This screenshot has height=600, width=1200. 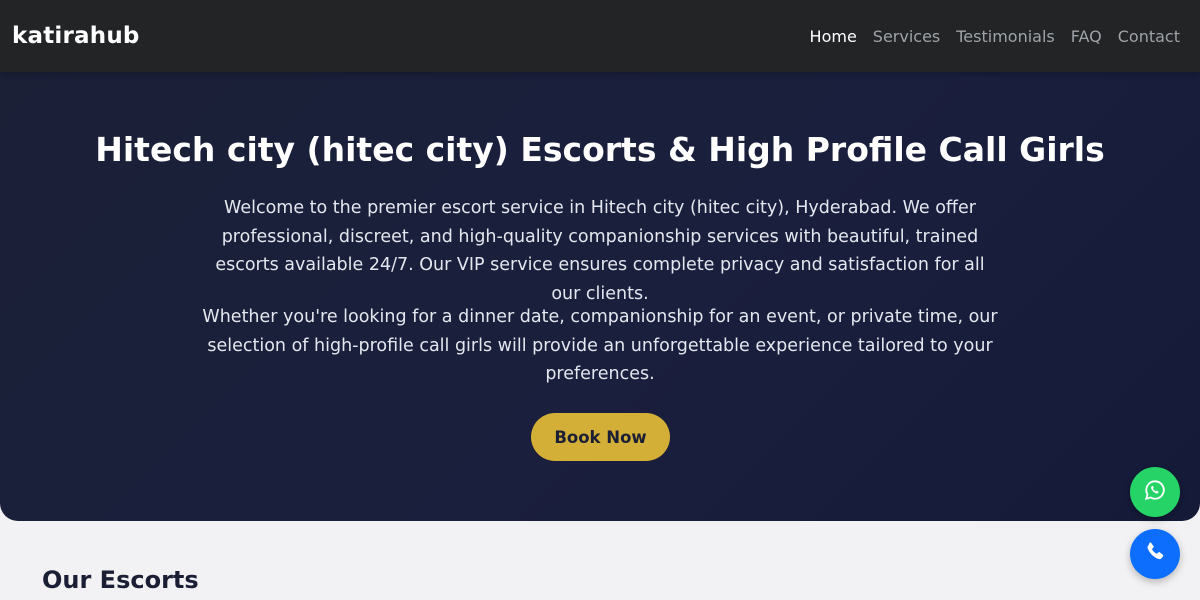 I want to click on phone-call-button, so click(x=1155, y=554).